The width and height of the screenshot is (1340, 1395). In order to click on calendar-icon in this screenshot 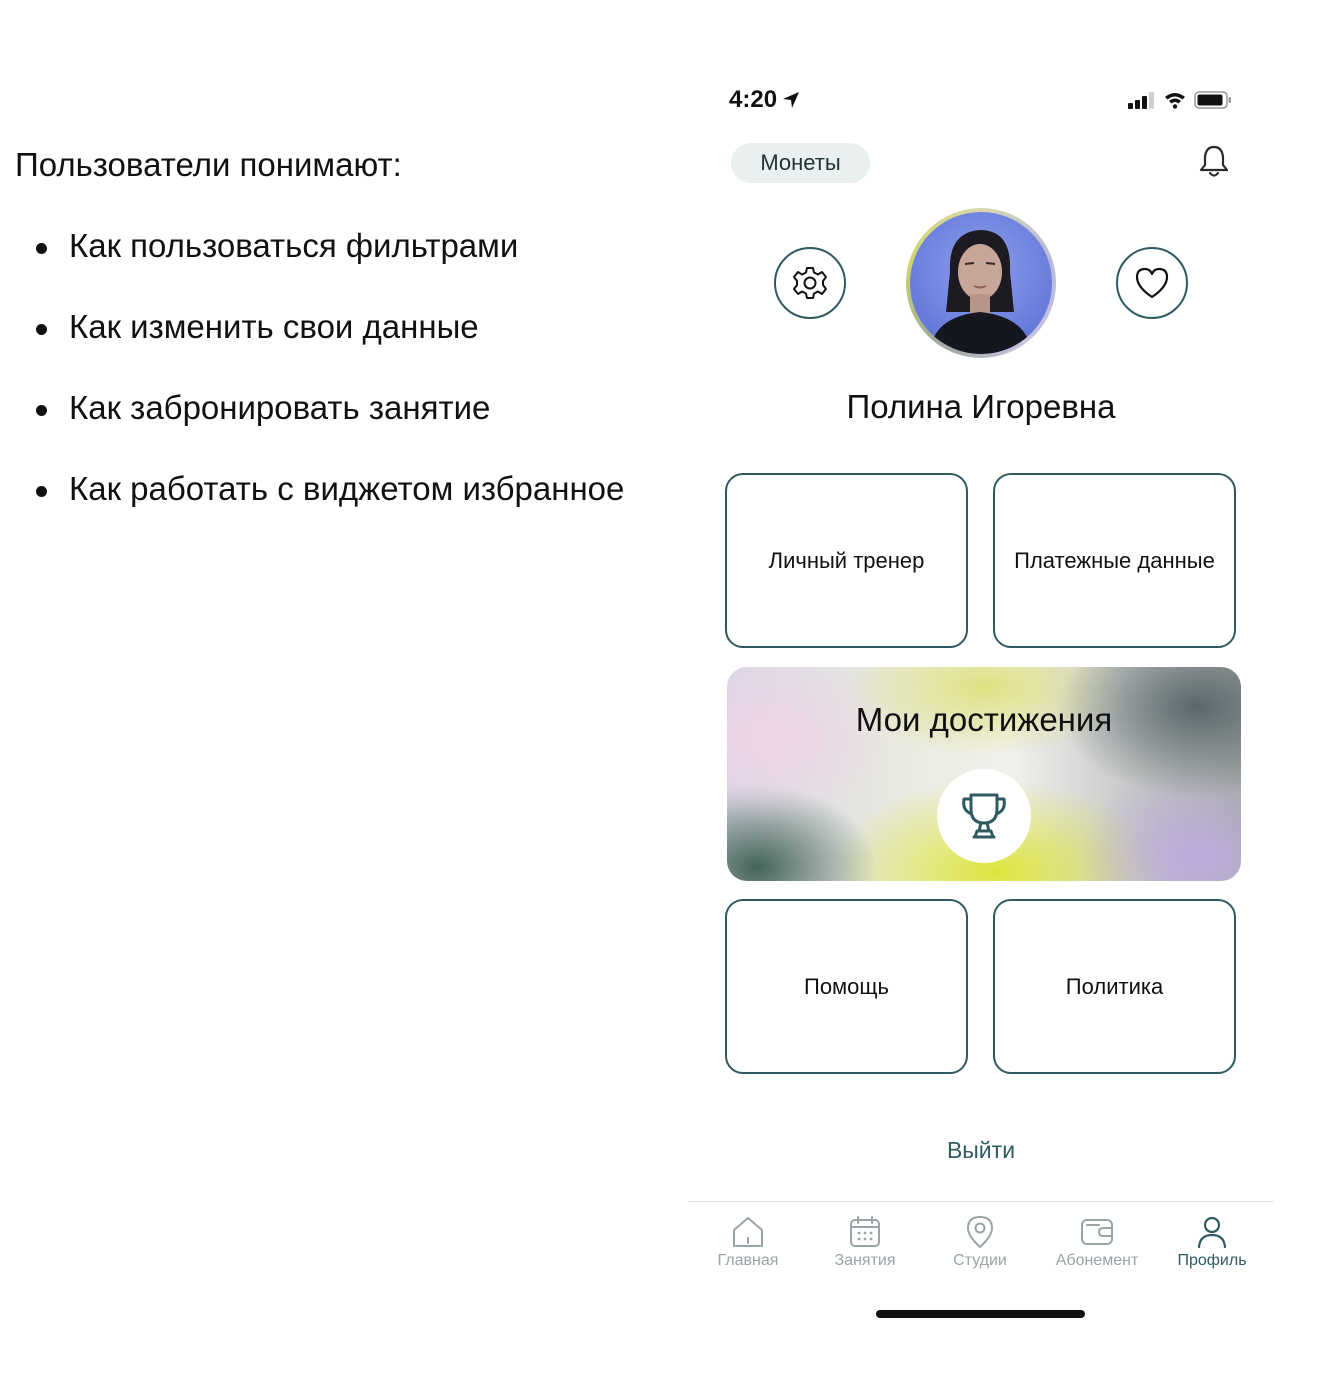, I will do `click(865, 1231)`.